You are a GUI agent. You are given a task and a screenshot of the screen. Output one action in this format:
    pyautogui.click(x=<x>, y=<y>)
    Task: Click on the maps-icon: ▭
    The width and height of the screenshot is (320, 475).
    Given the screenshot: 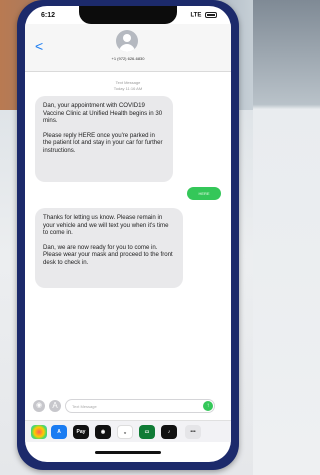 What is the action you would take?
    pyautogui.click(x=147, y=432)
    